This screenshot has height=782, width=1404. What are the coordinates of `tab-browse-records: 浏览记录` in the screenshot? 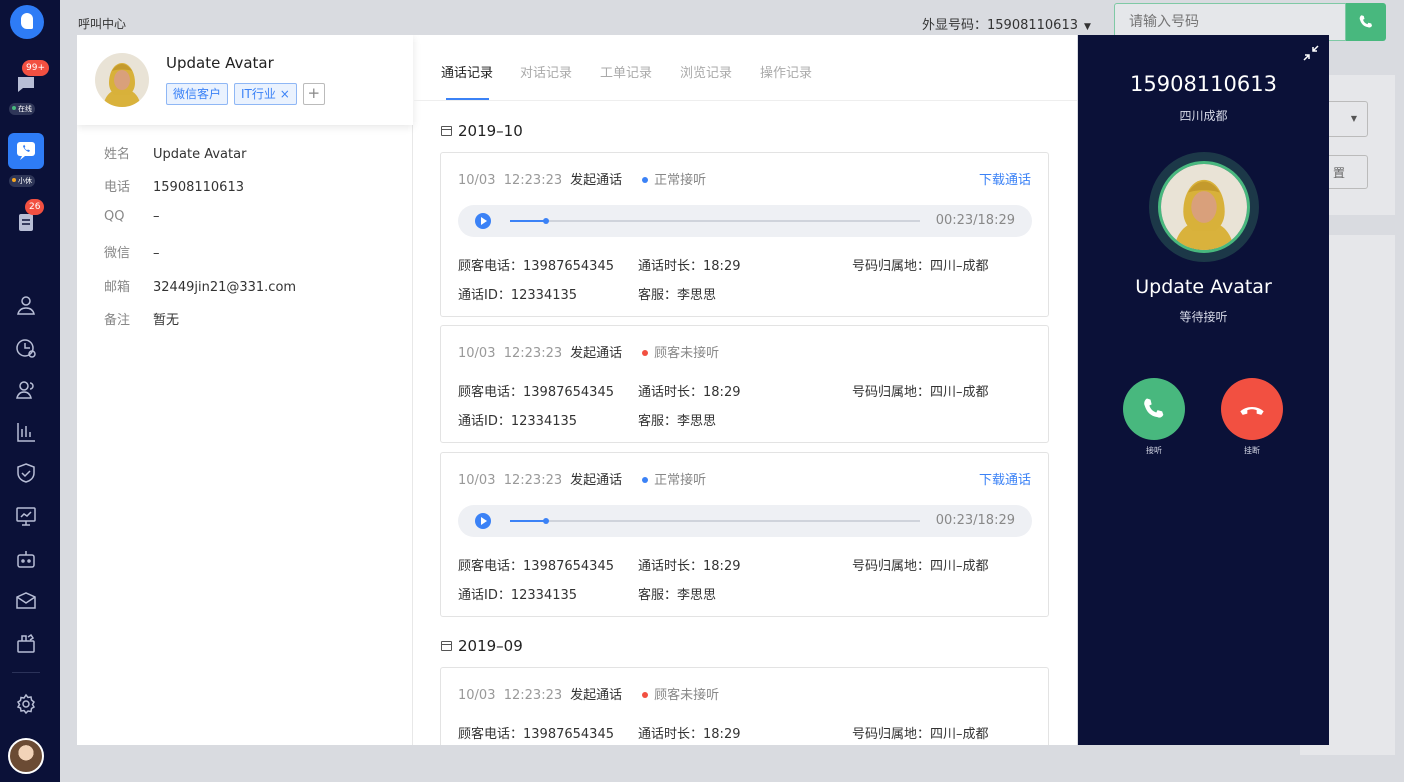 It's located at (706, 71).